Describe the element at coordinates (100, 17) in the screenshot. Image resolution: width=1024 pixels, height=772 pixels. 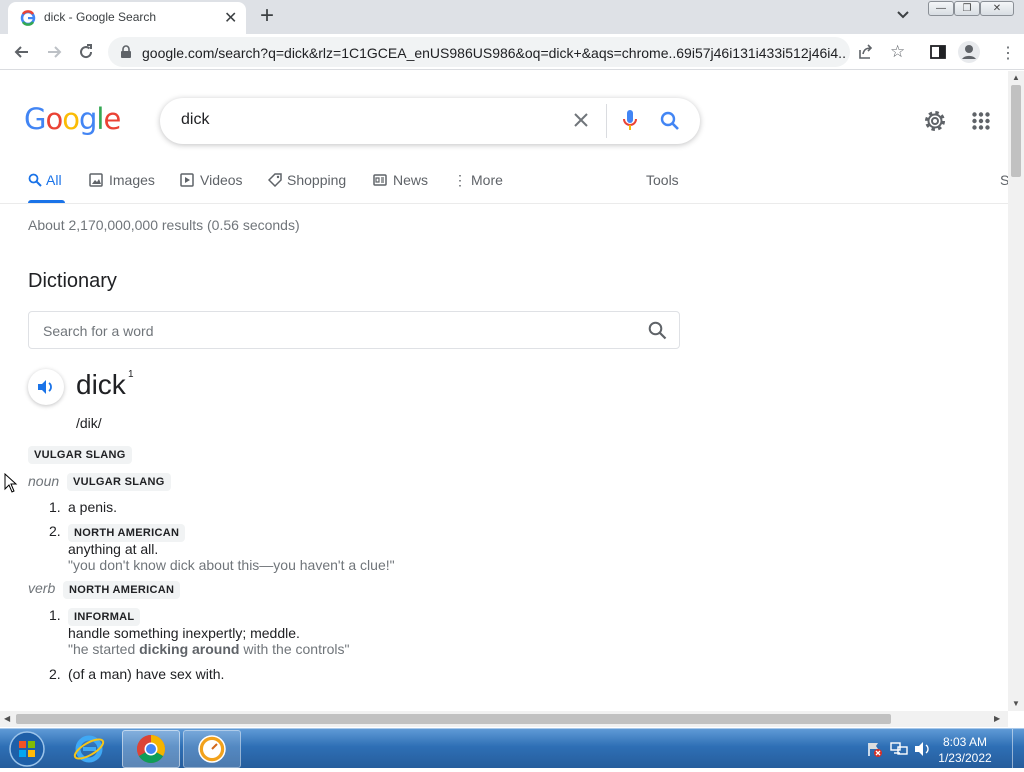
I see `tab-title: dick - Google Search` at that location.